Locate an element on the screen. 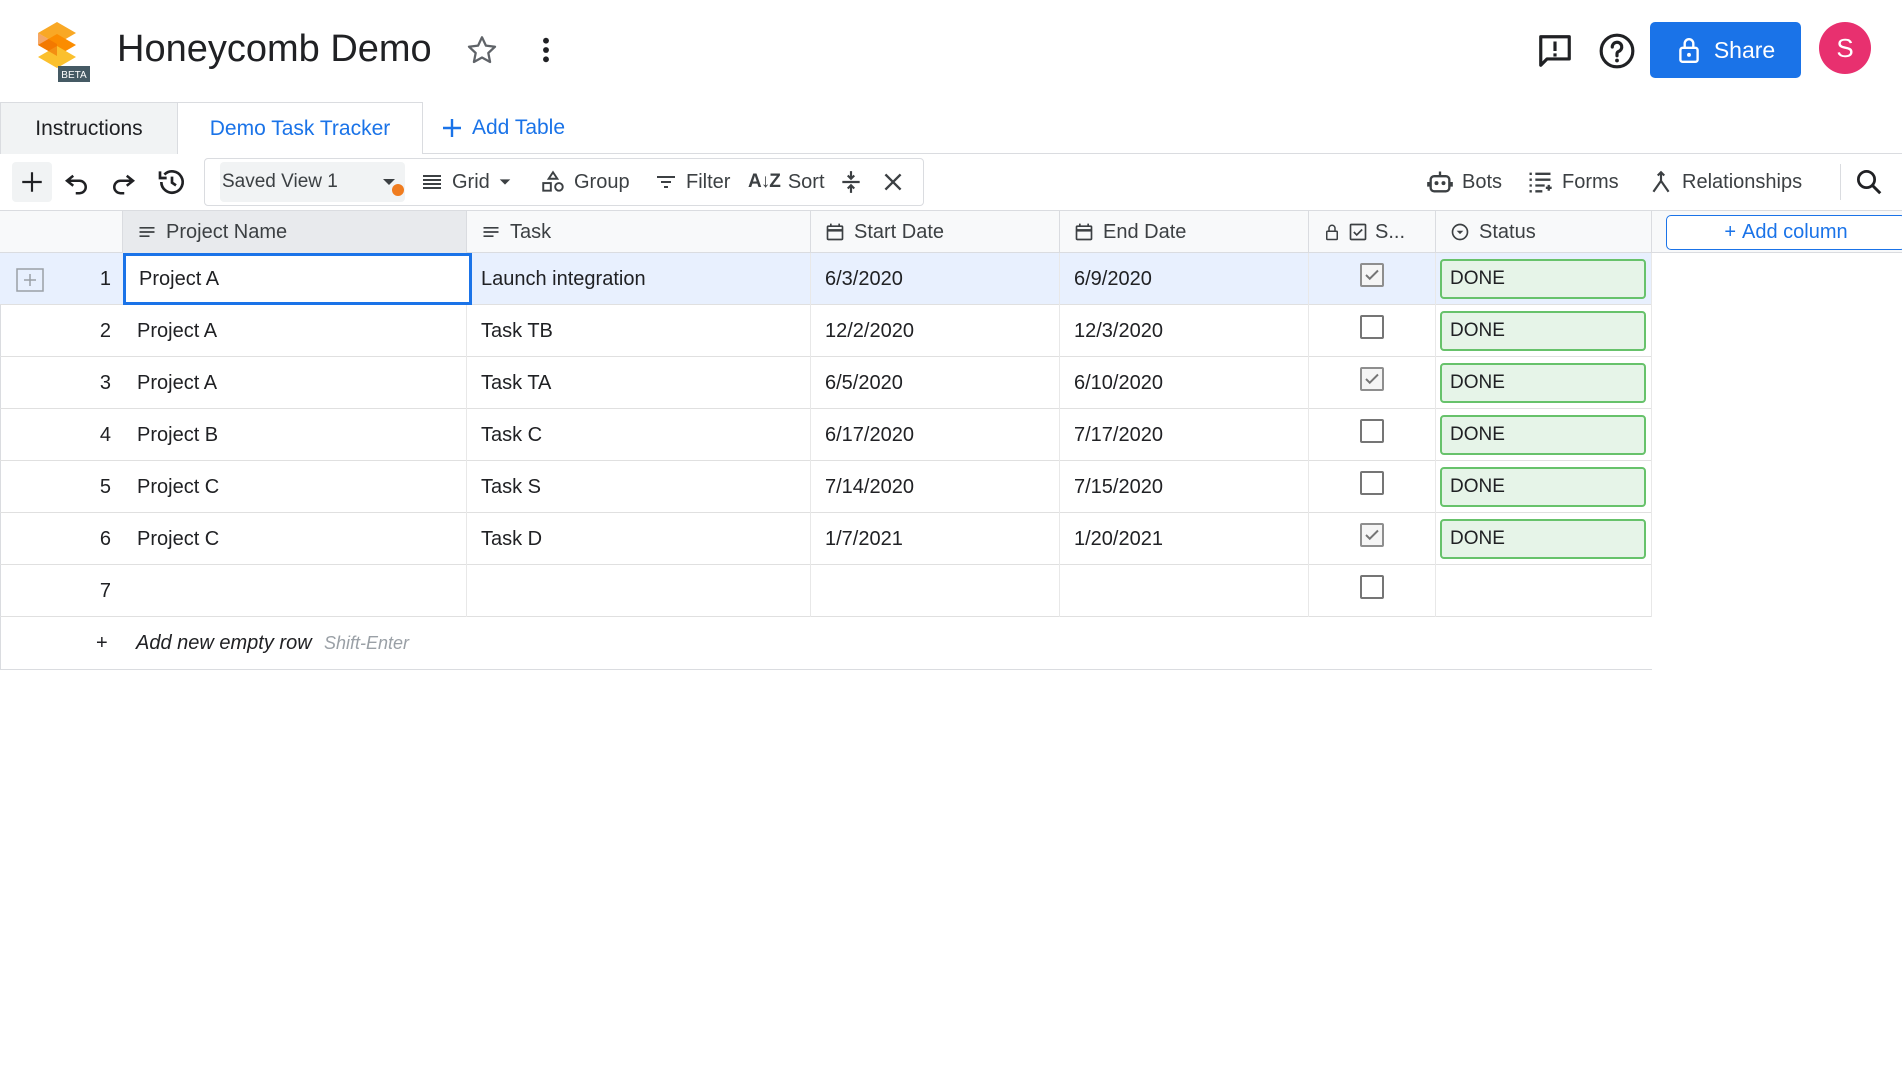  cell-end-date is located at coordinates (1184, 591).